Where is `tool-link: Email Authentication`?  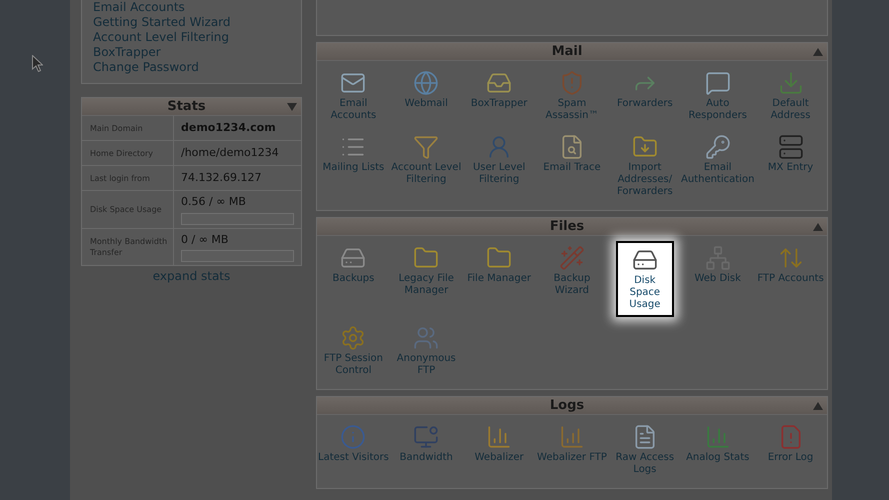
tool-link: Email Authentication is located at coordinates (718, 166).